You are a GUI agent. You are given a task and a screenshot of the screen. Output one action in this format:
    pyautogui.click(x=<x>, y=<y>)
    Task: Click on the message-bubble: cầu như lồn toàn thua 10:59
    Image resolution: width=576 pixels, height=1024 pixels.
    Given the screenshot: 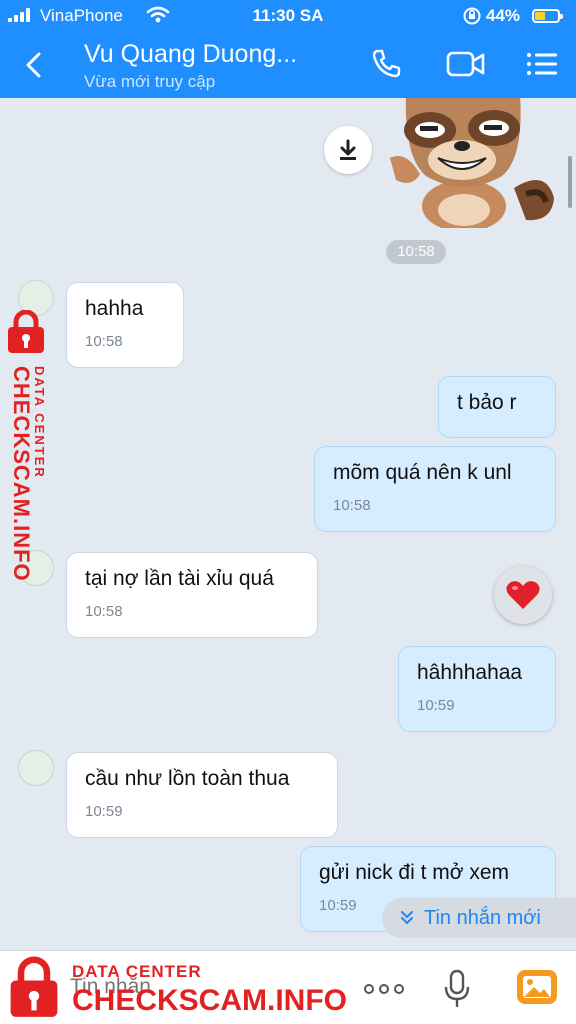 What is the action you would take?
    pyautogui.click(x=202, y=795)
    